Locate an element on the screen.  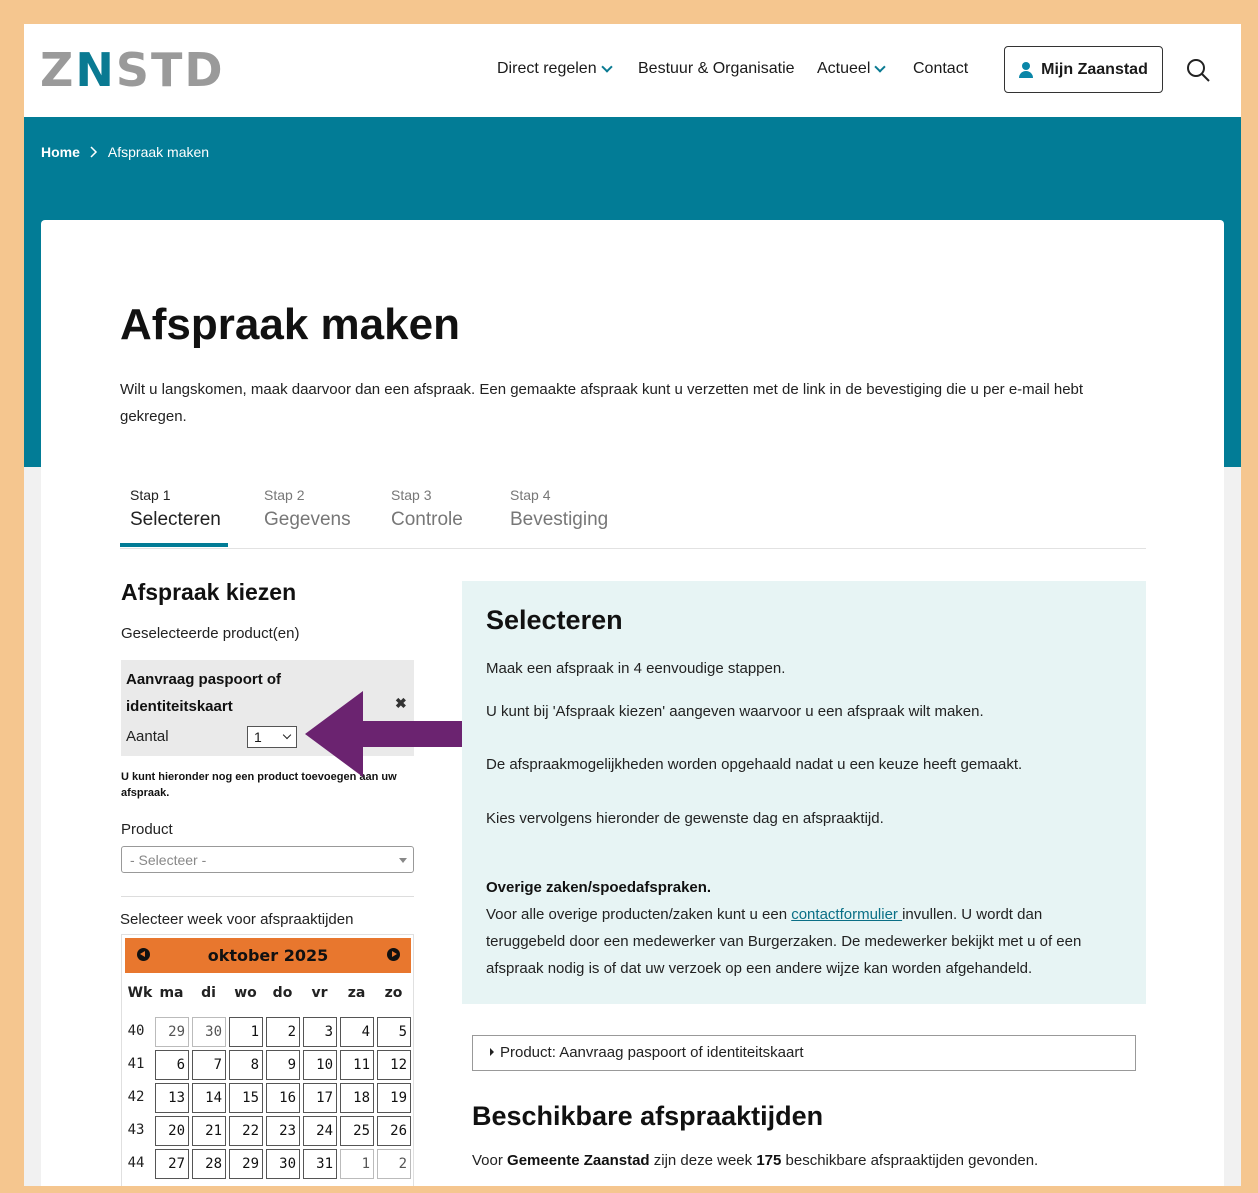
extra-heading-text: Overige zaken/spoedafspraken. is located at coordinates (599, 887).